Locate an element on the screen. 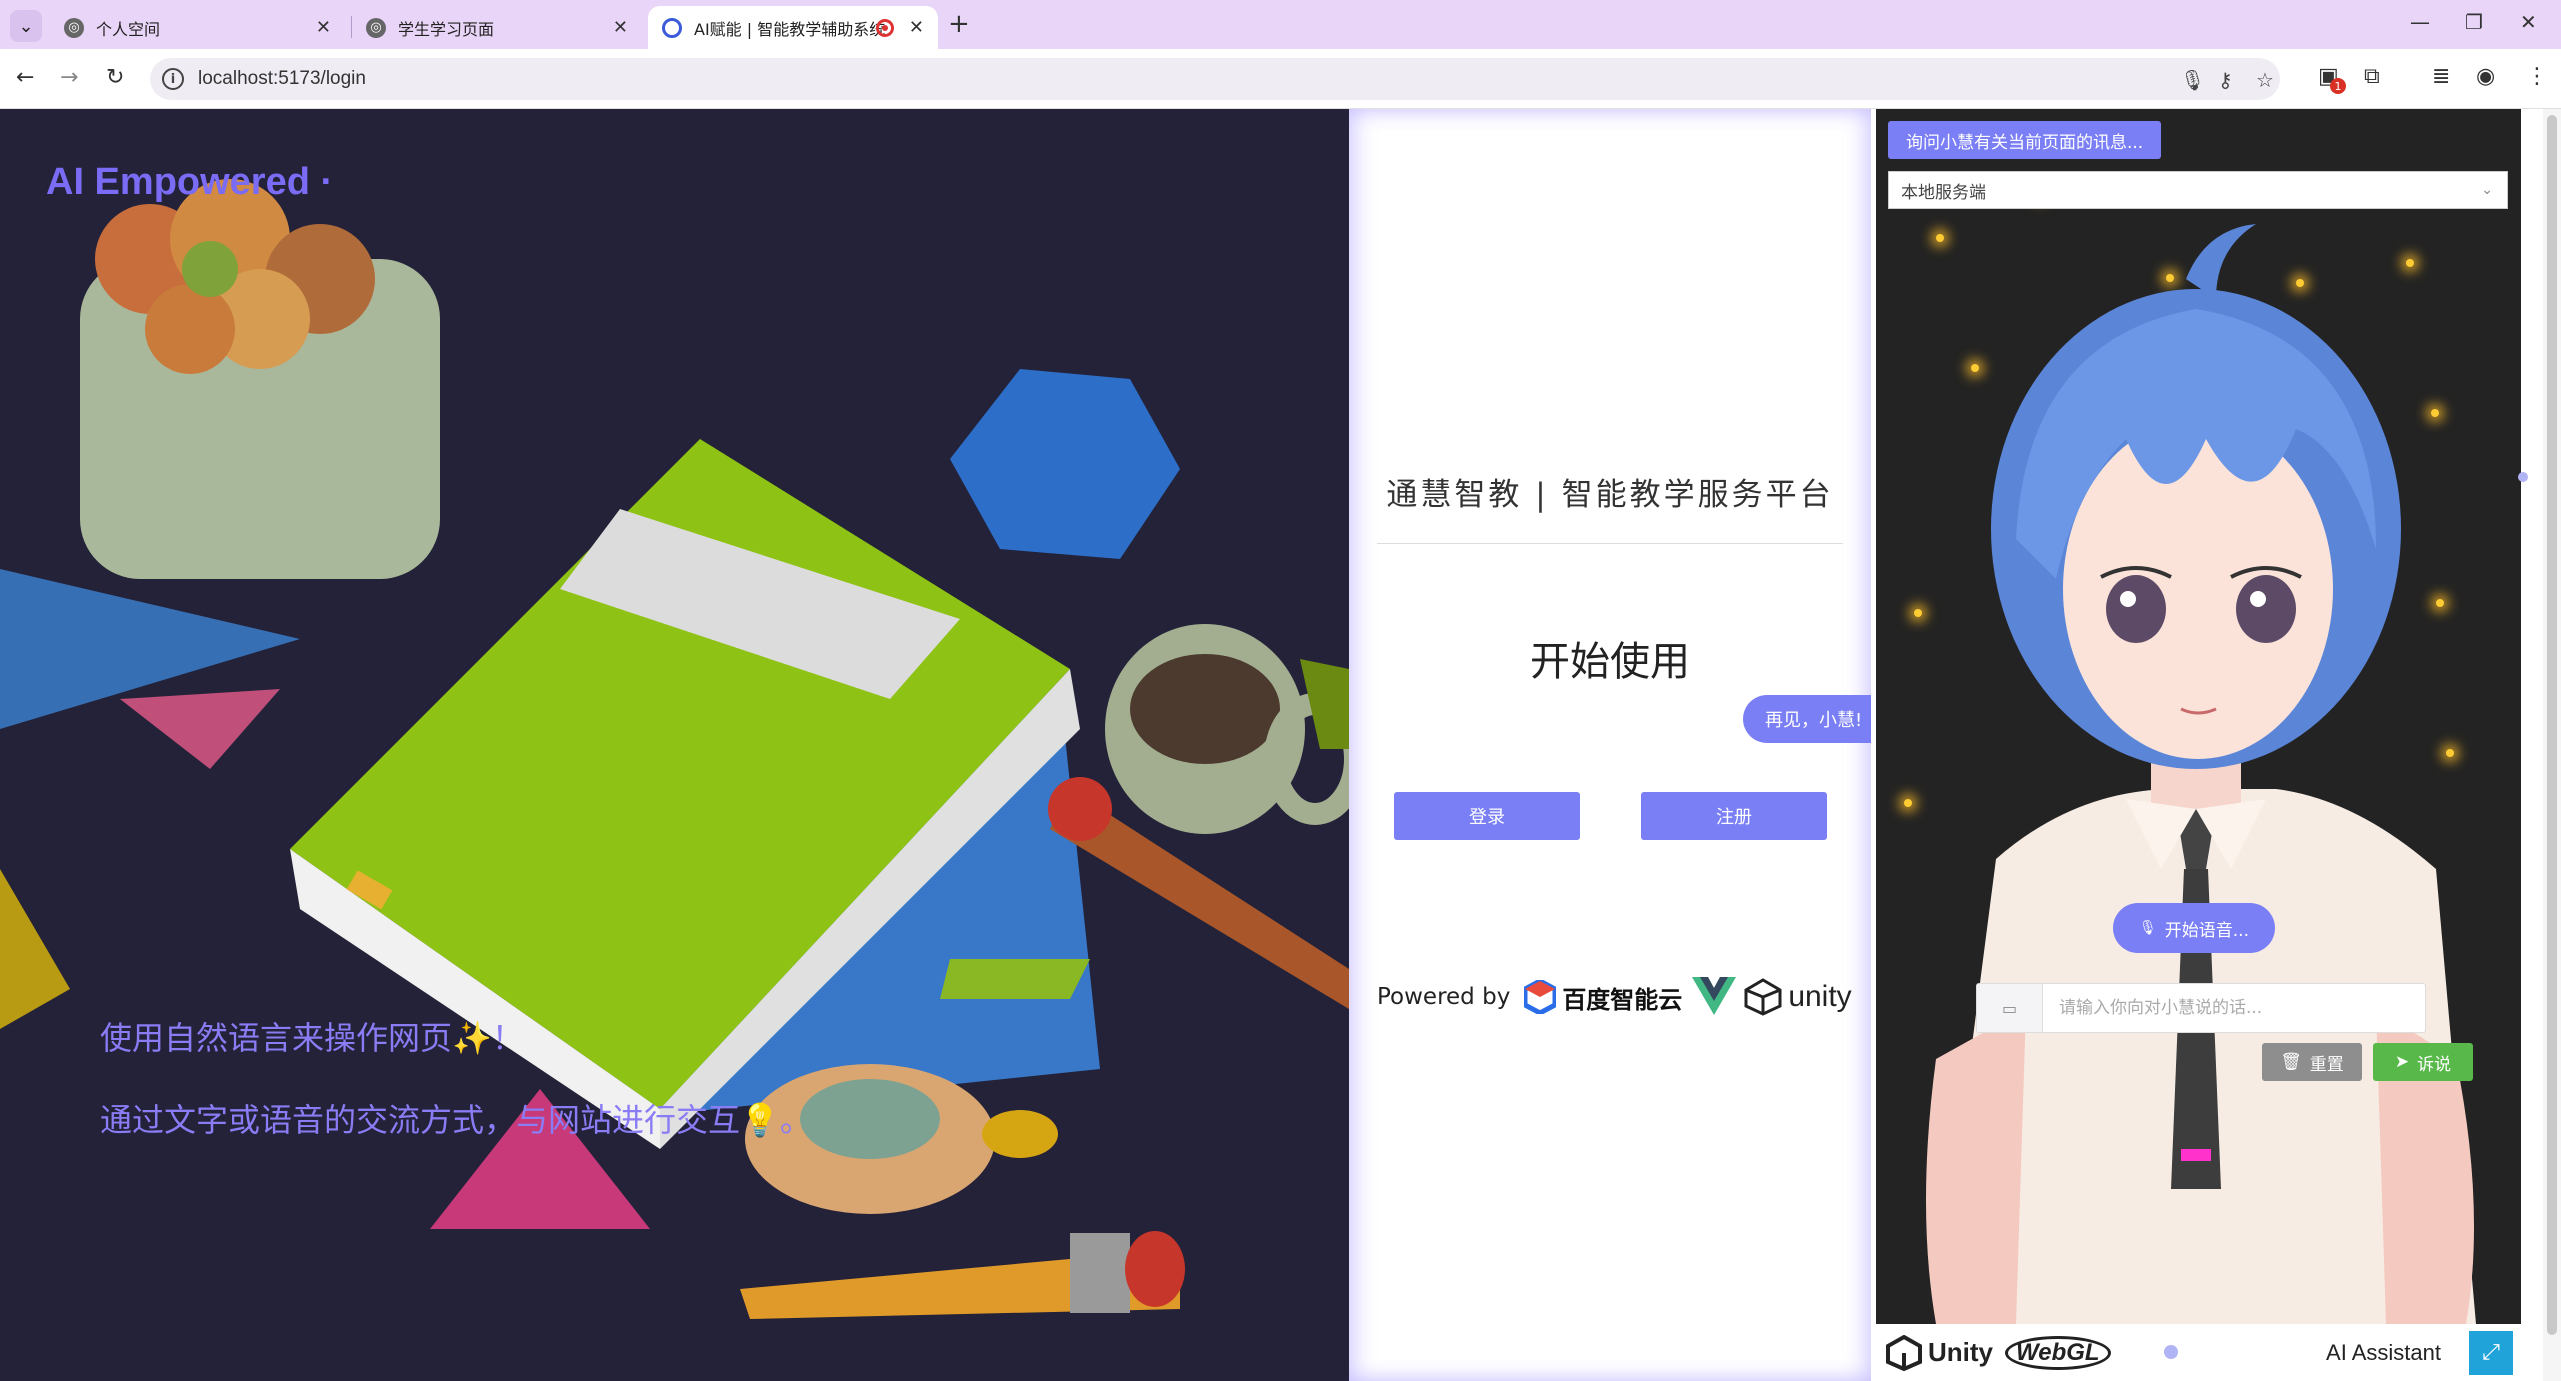 The image size is (2561, 1381). paper-plane-icon: ➤ is located at coordinates (2402, 1062).